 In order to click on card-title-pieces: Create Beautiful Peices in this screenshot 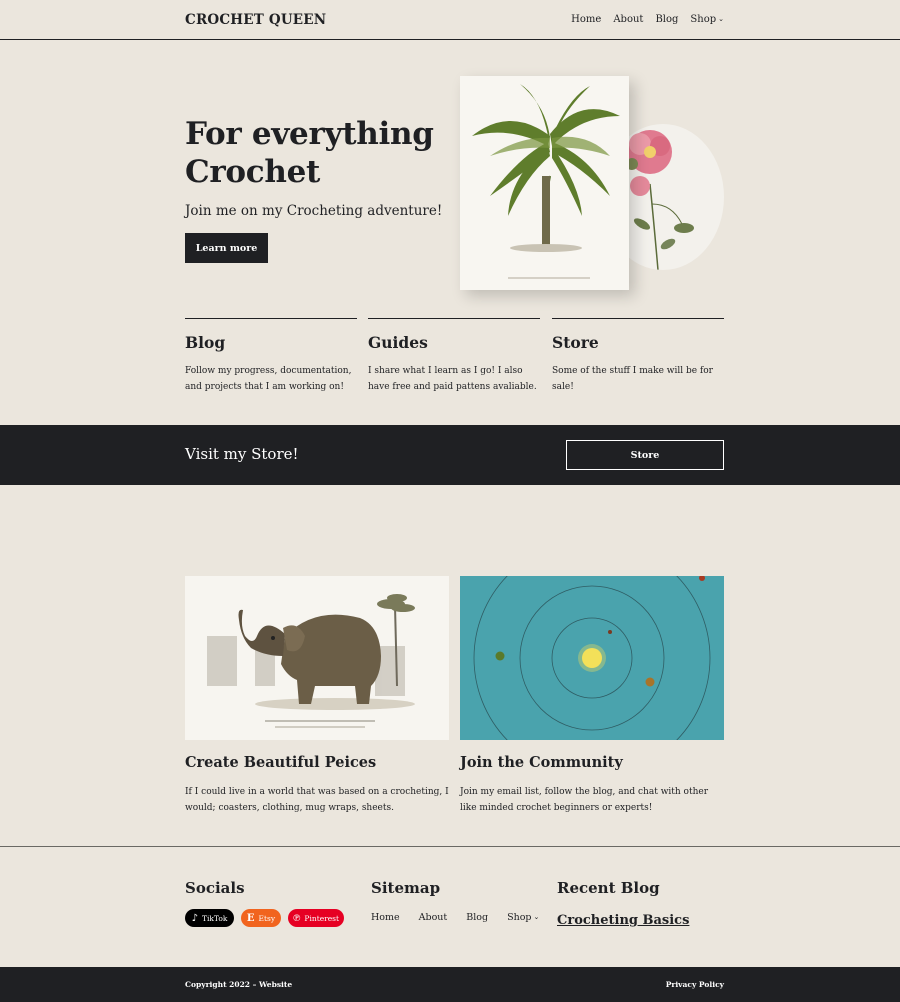, I will do `click(281, 762)`.